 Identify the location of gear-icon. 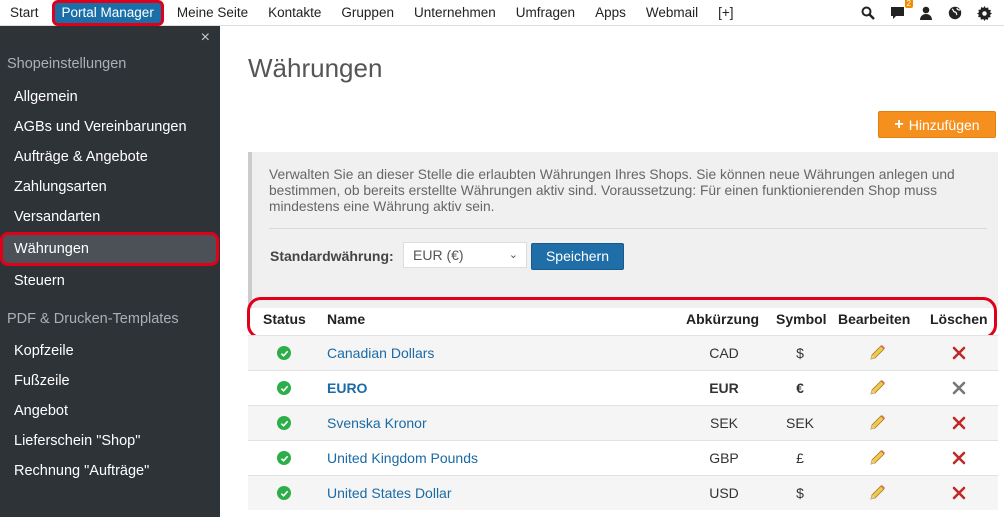
(984, 13).